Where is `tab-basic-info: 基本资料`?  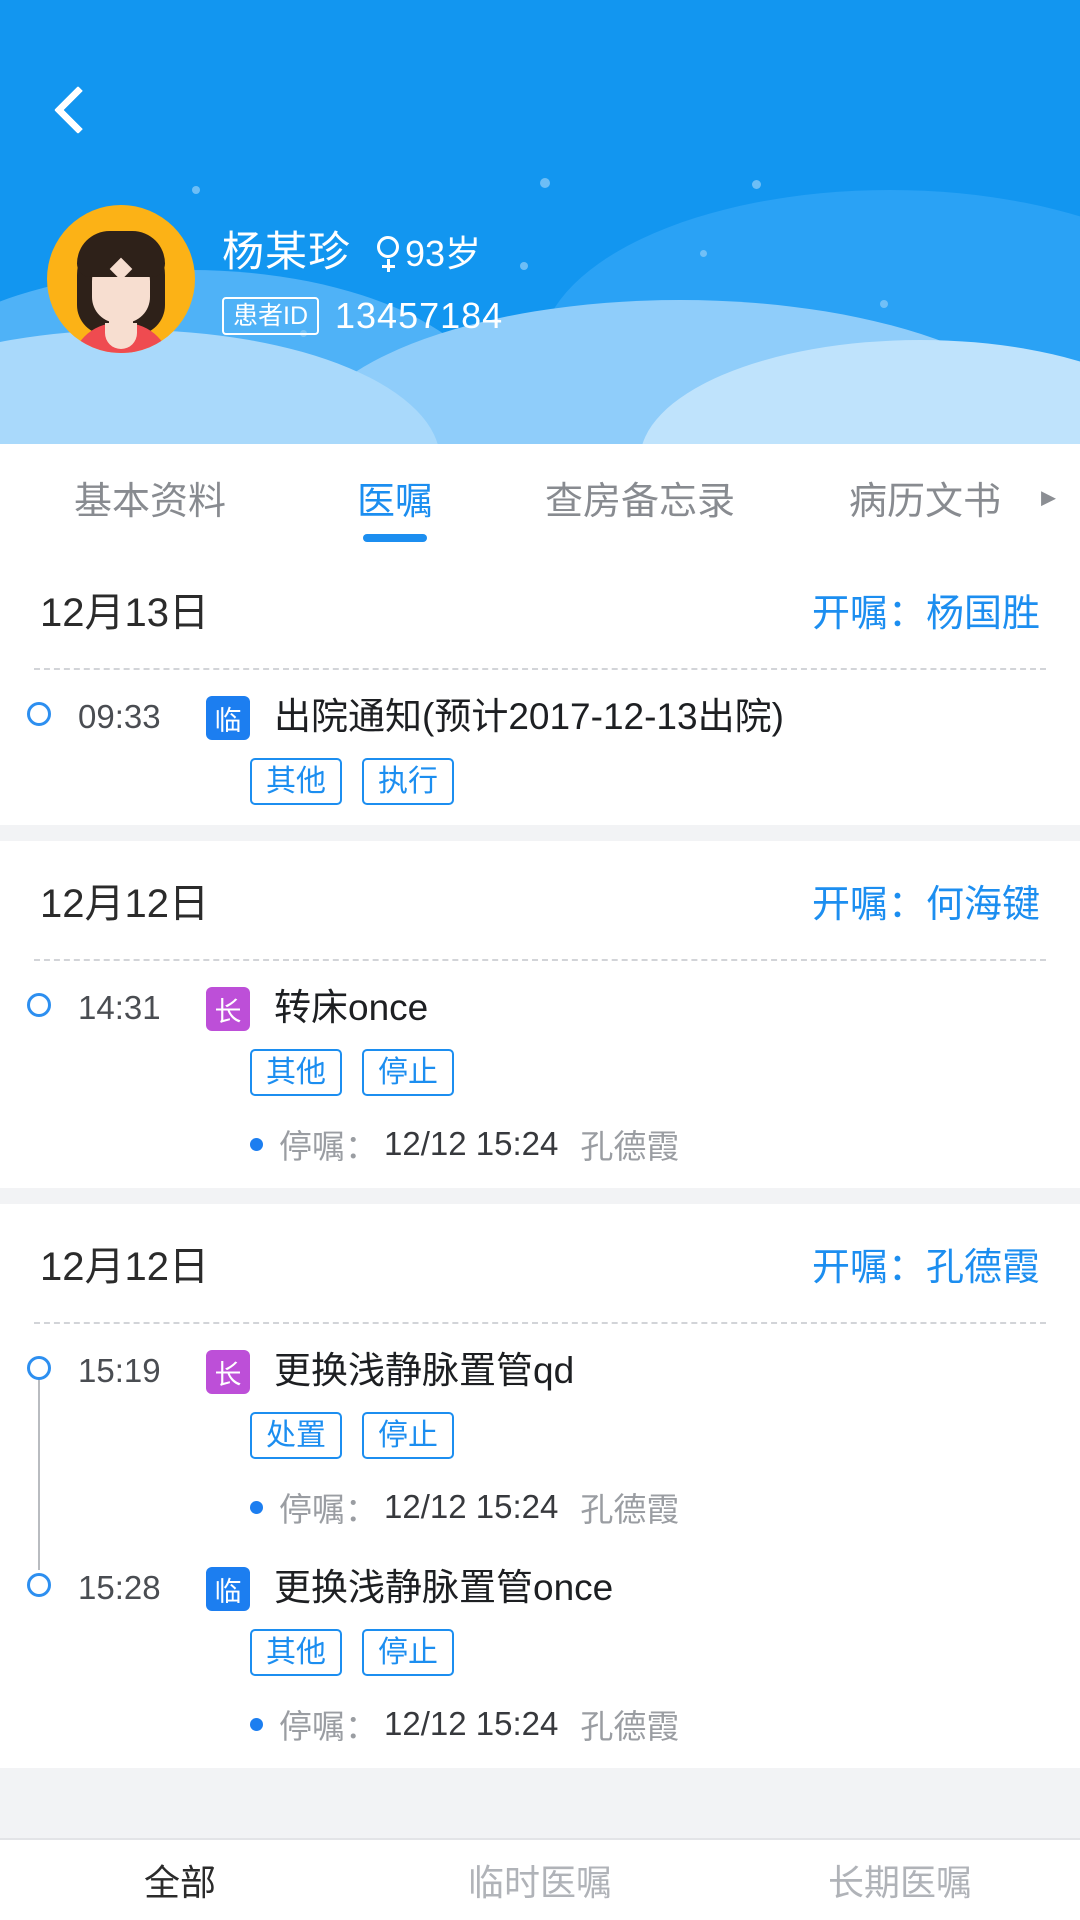 tab-basic-info: 基本资料 is located at coordinates (150, 497).